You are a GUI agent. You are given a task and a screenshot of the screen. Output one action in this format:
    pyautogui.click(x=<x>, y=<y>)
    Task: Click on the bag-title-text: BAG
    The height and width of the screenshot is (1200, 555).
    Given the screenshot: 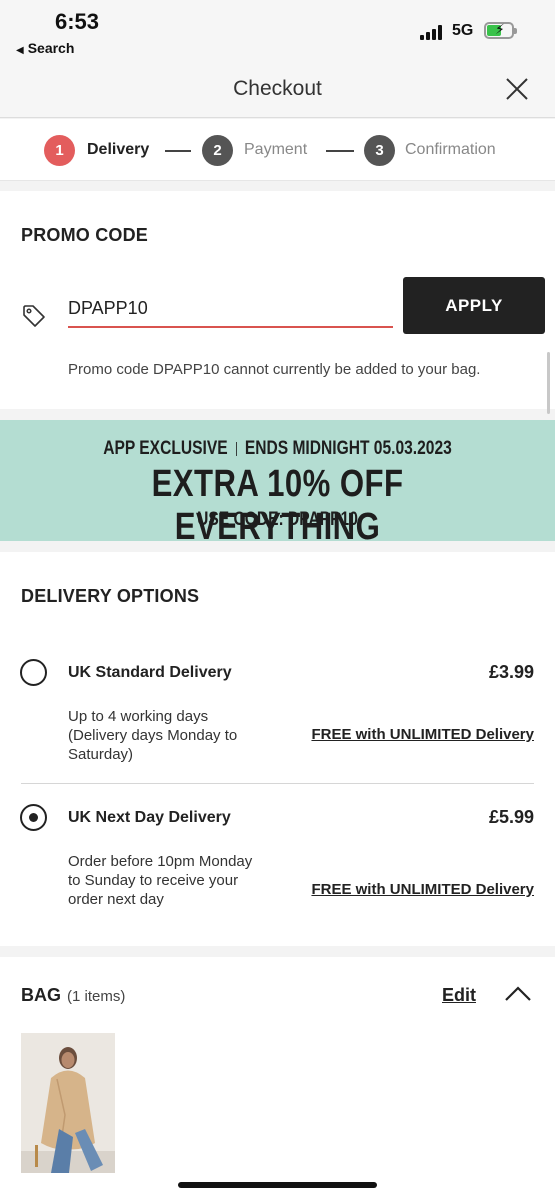 What is the action you would take?
    pyautogui.click(x=41, y=995)
    